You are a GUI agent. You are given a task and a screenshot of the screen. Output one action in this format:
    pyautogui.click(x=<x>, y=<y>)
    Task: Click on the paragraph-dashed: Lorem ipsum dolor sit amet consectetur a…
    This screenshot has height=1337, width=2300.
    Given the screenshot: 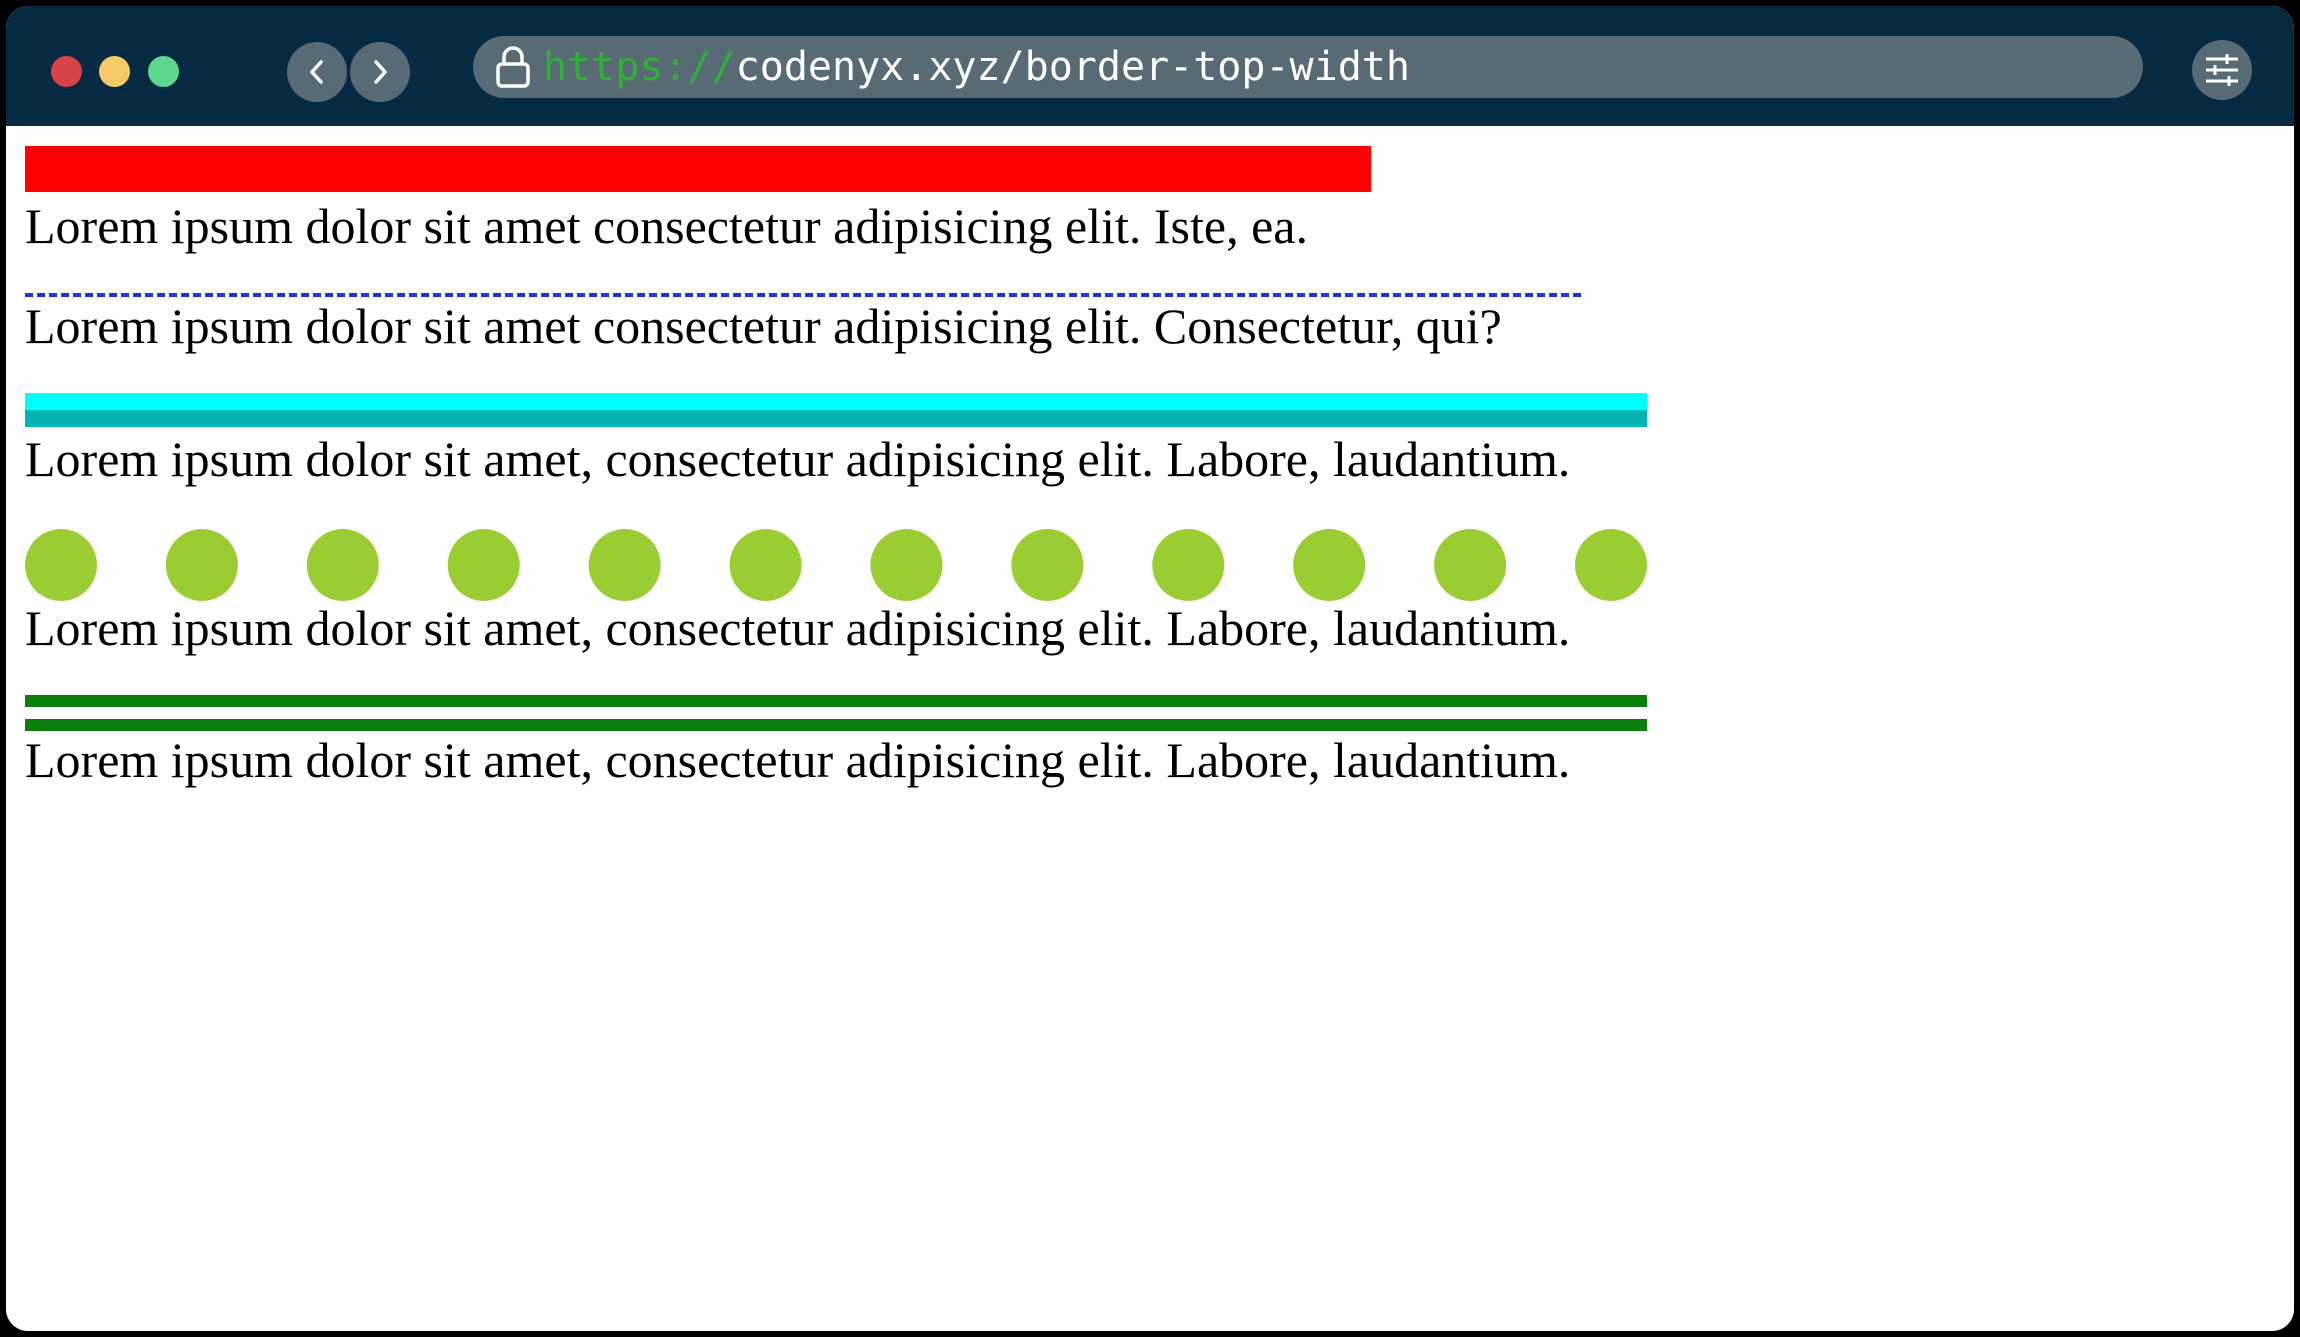 What is the action you would take?
    pyautogui.click(x=763, y=326)
    